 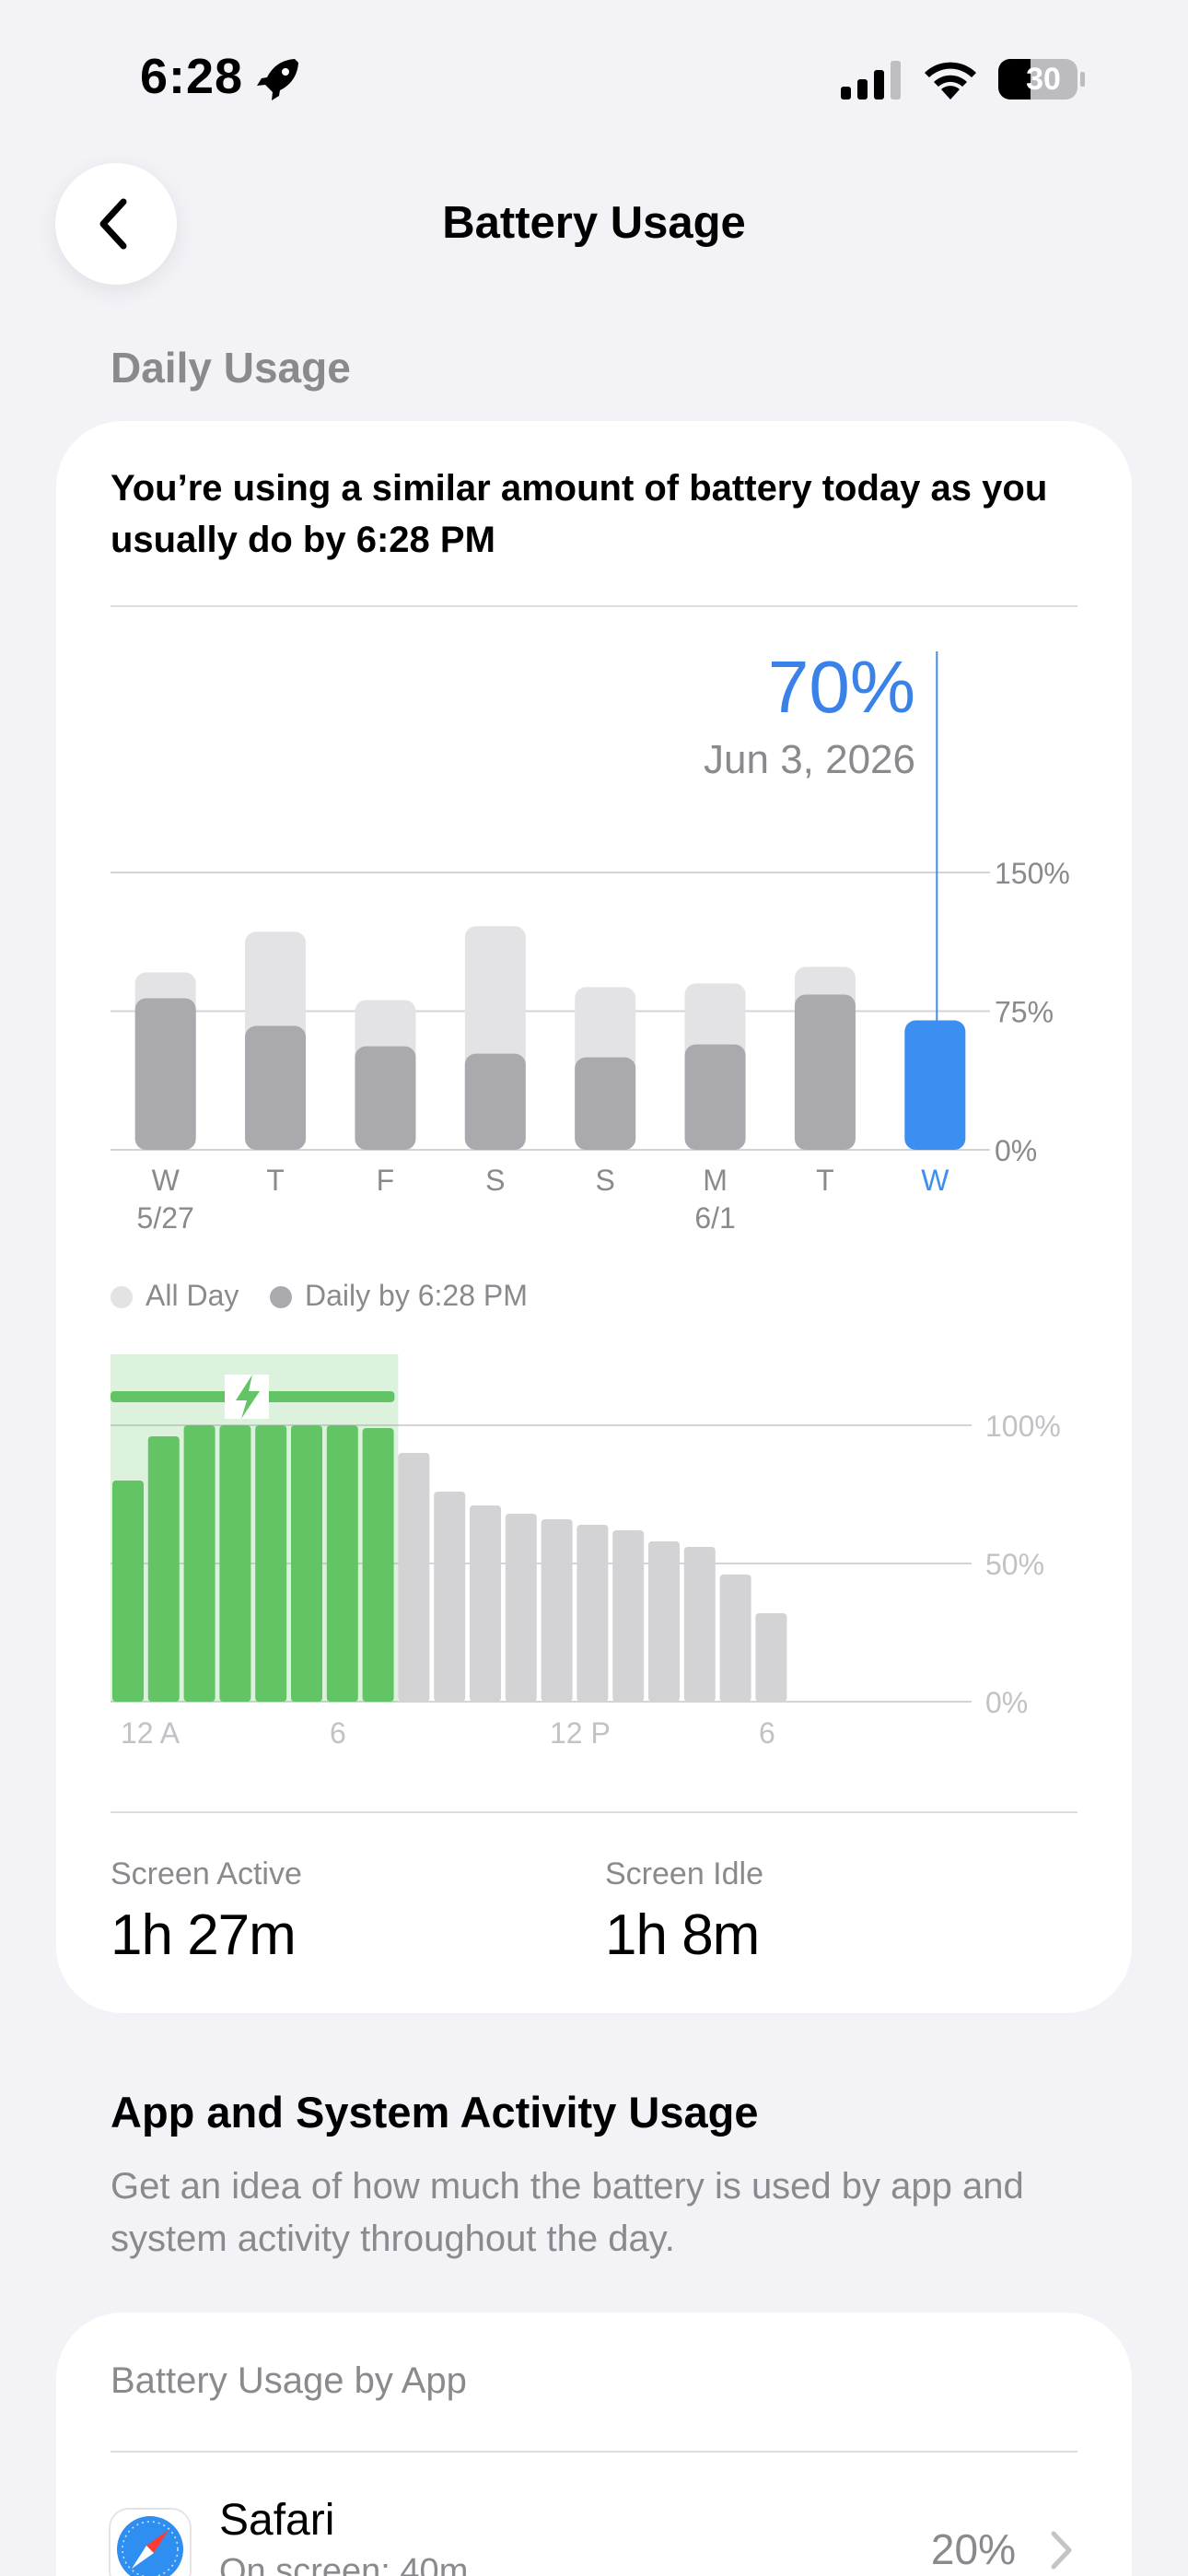 I want to click on x-tick-label: 12 A, so click(x=151, y=1733).